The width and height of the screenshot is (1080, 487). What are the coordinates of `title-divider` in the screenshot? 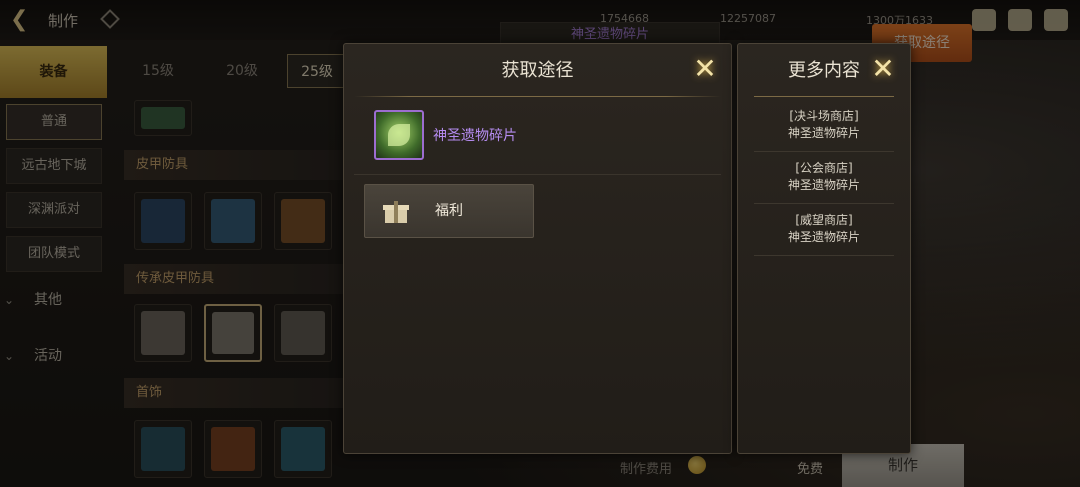 It's located at (537, 96).